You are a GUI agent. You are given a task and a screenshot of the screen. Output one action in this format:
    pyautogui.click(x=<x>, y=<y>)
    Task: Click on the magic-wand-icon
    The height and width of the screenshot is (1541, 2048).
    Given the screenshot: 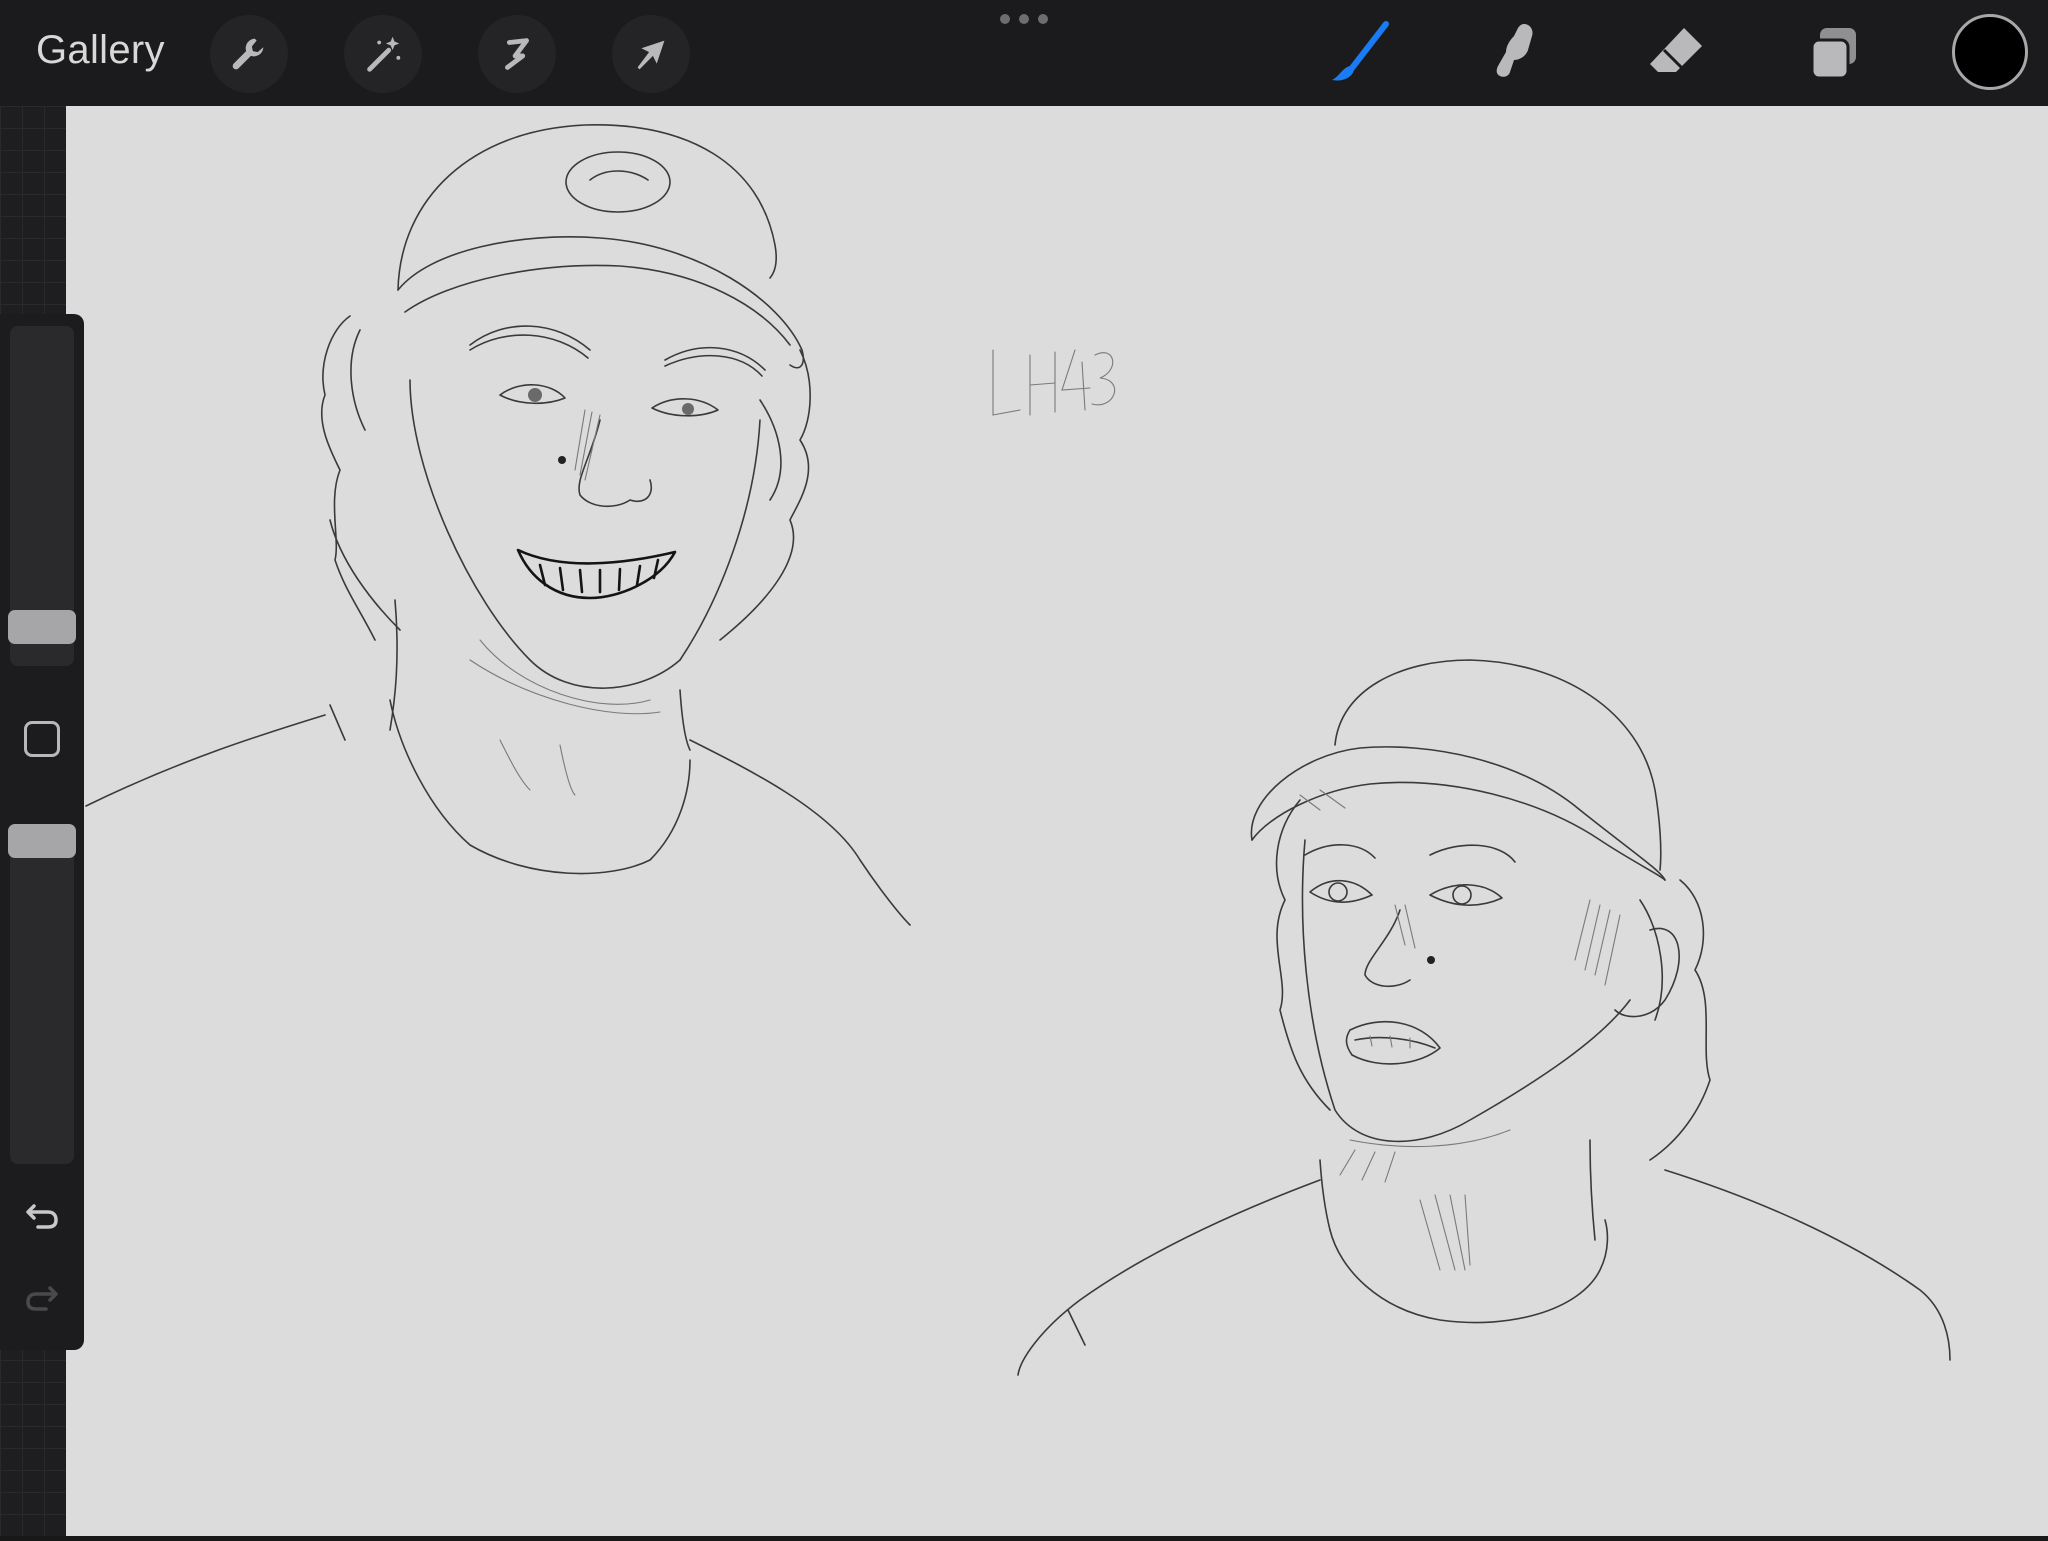 What is the action you would take?
    pyautogui.click(x=384, y=54)
    